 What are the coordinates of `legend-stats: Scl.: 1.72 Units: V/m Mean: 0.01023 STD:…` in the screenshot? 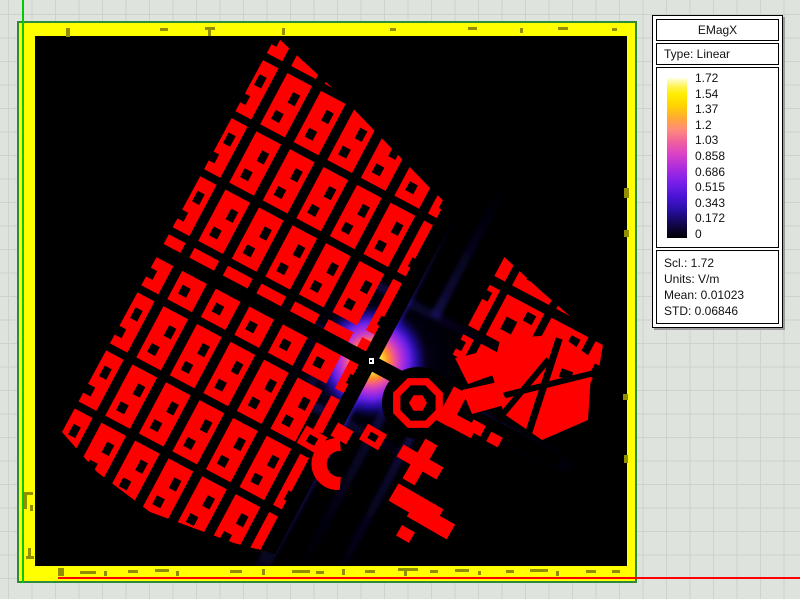 It's located at (717, 287).